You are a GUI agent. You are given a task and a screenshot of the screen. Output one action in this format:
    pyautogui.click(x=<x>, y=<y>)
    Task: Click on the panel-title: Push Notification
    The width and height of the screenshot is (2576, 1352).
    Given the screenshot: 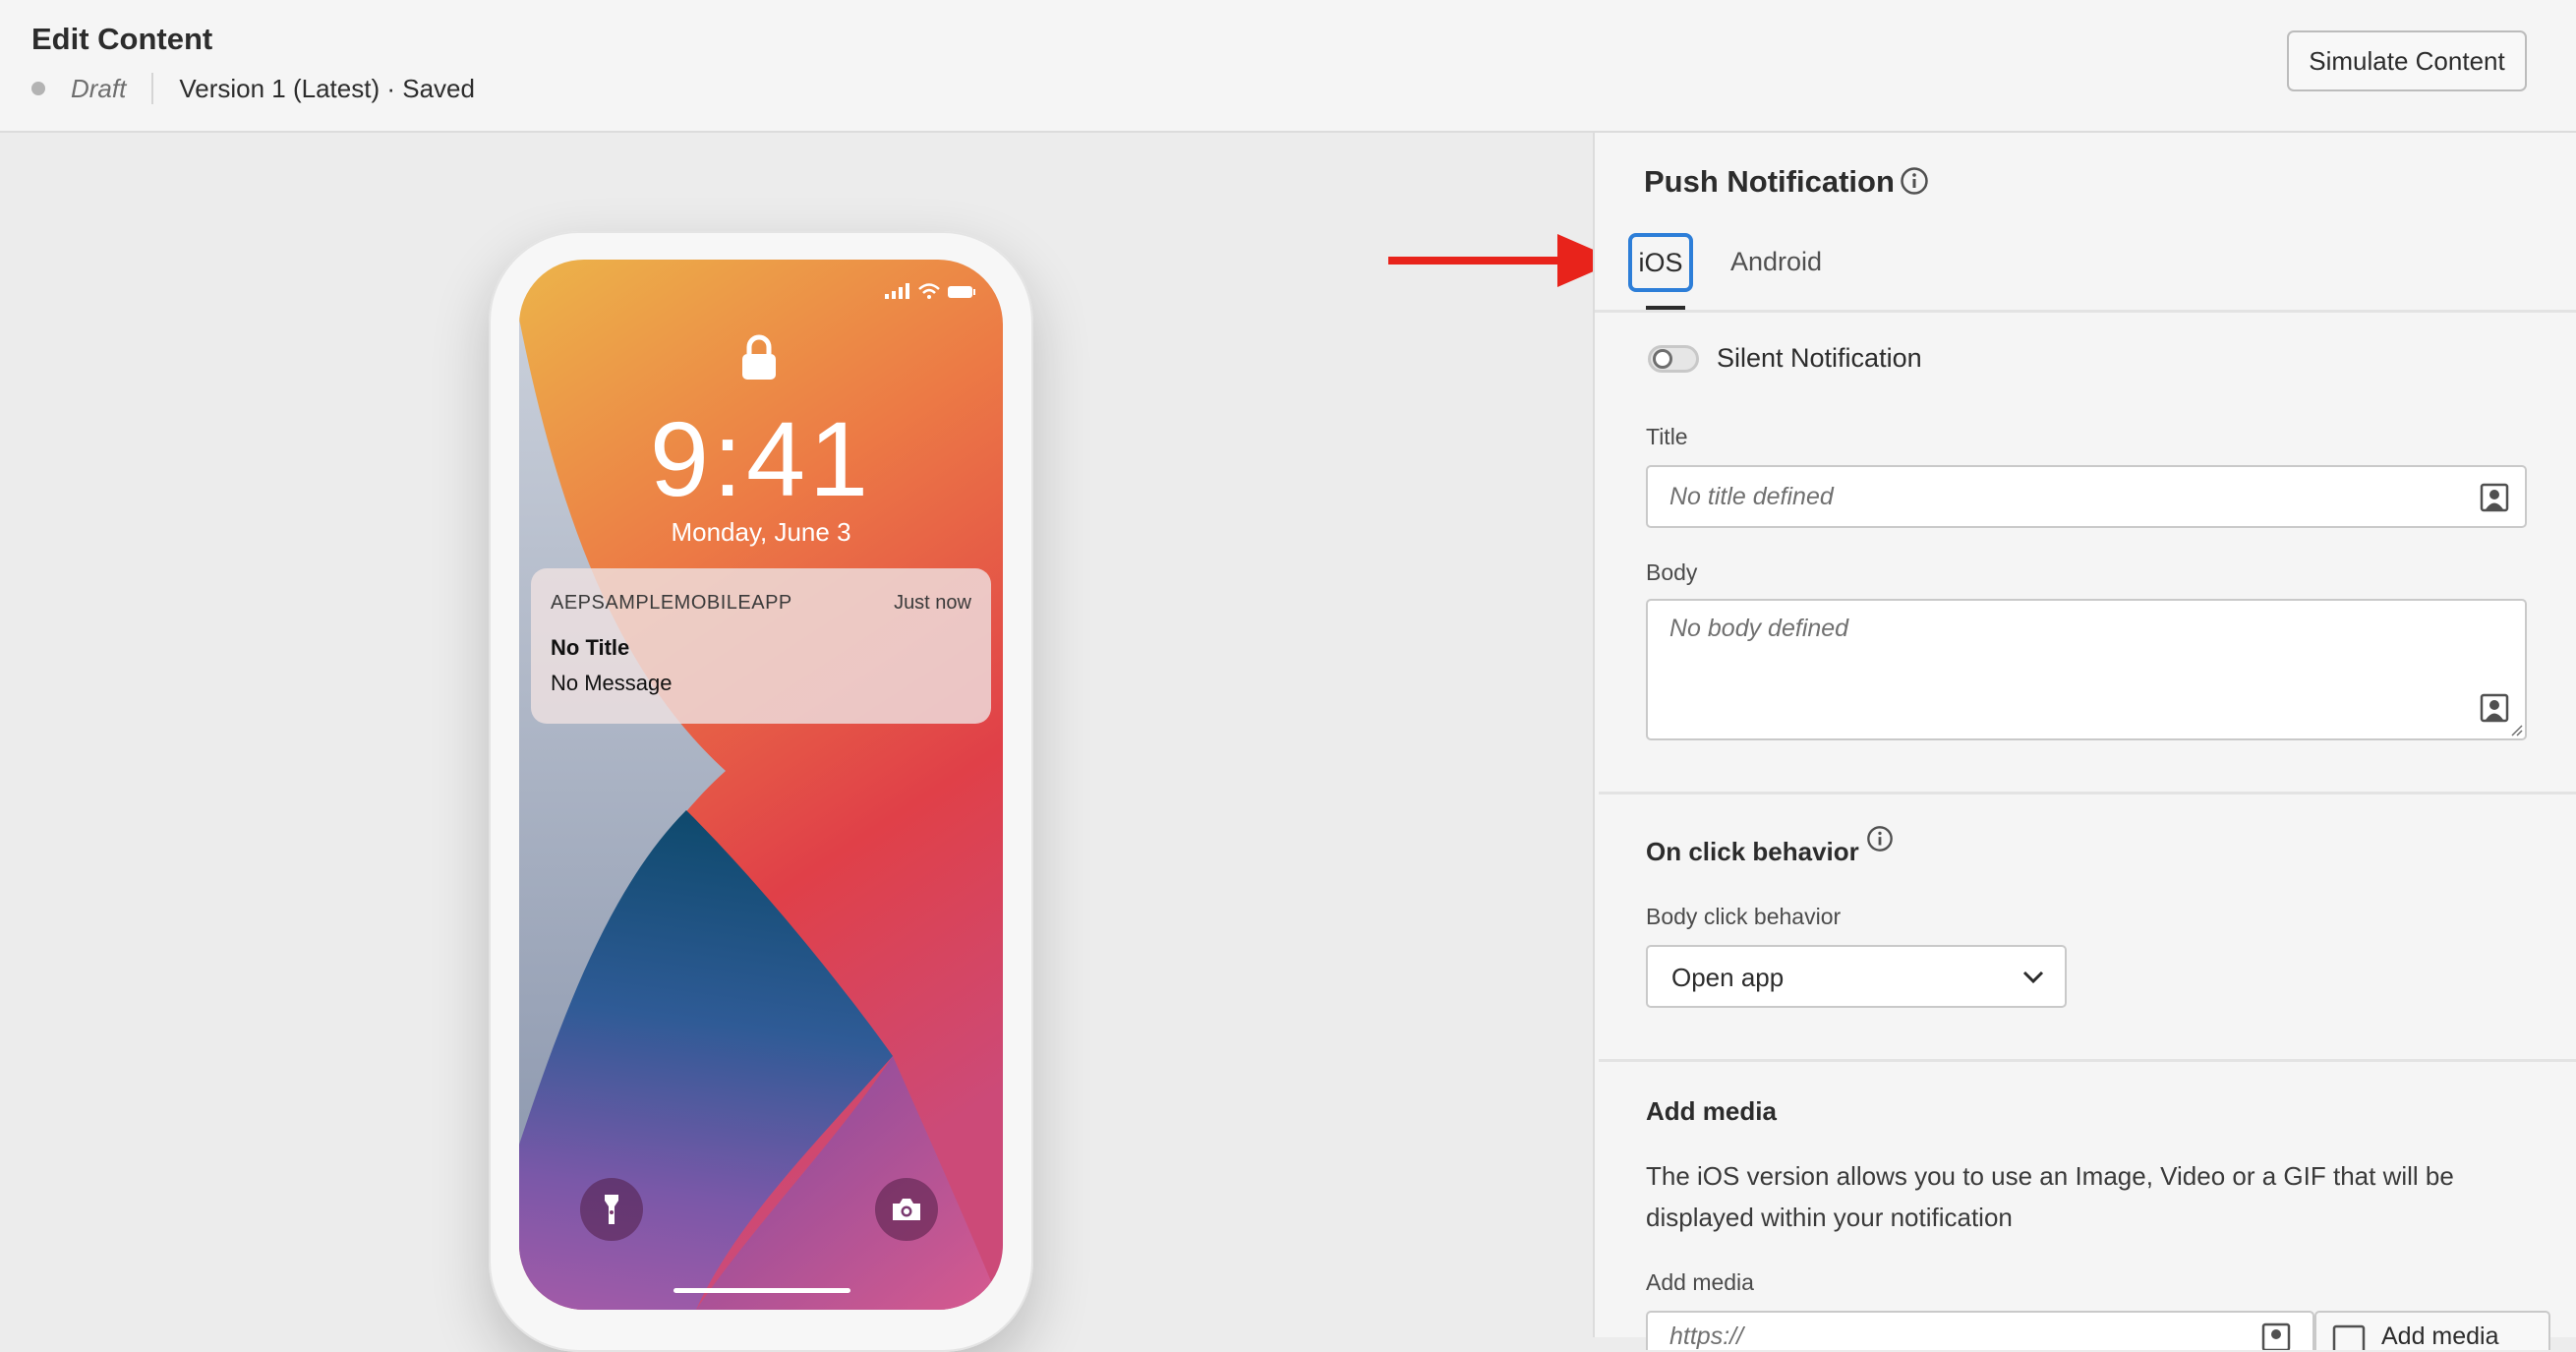 What is the action you would take?
    pyautogui.click(x=1769, y=182)
    